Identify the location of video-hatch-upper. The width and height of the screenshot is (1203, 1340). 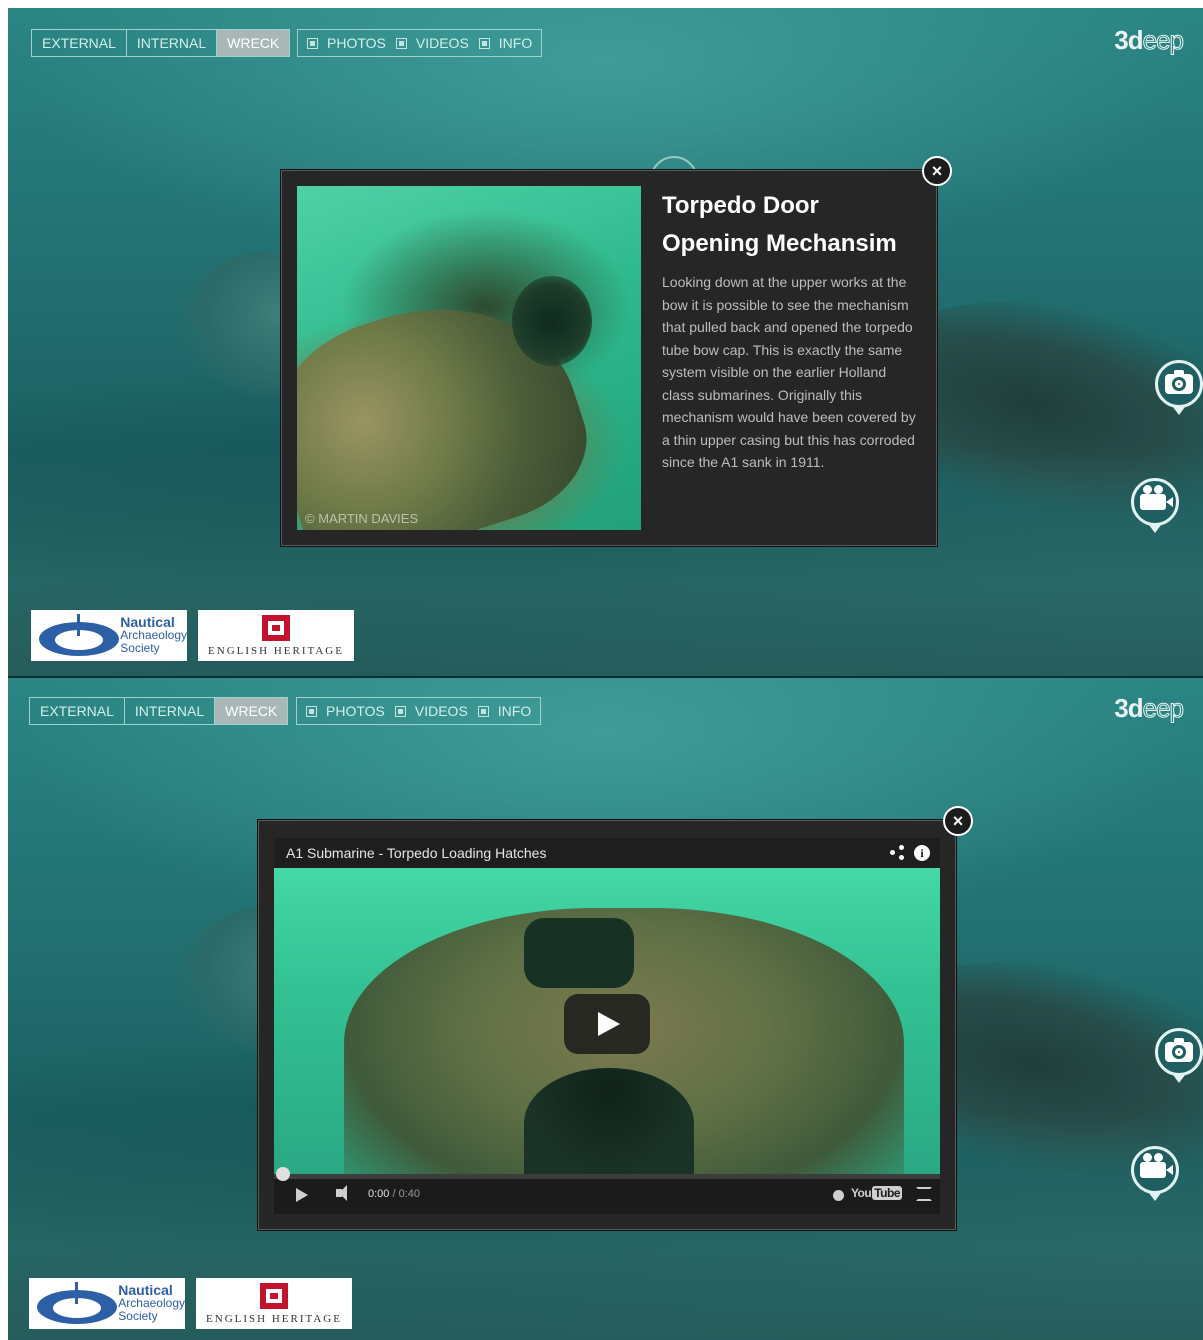
(579, 953).